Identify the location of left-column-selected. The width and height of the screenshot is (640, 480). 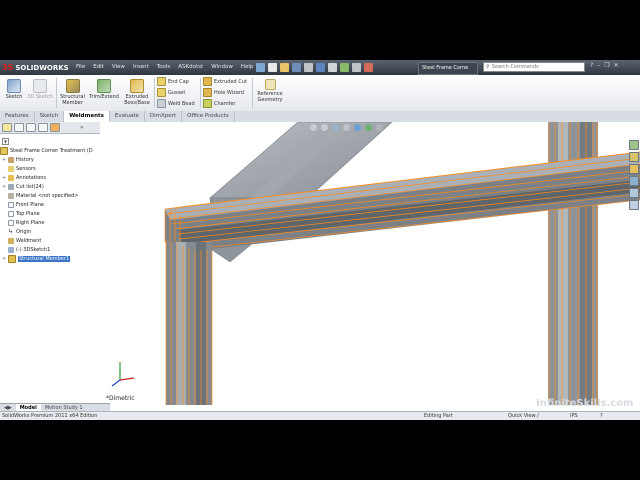
(189, 322).